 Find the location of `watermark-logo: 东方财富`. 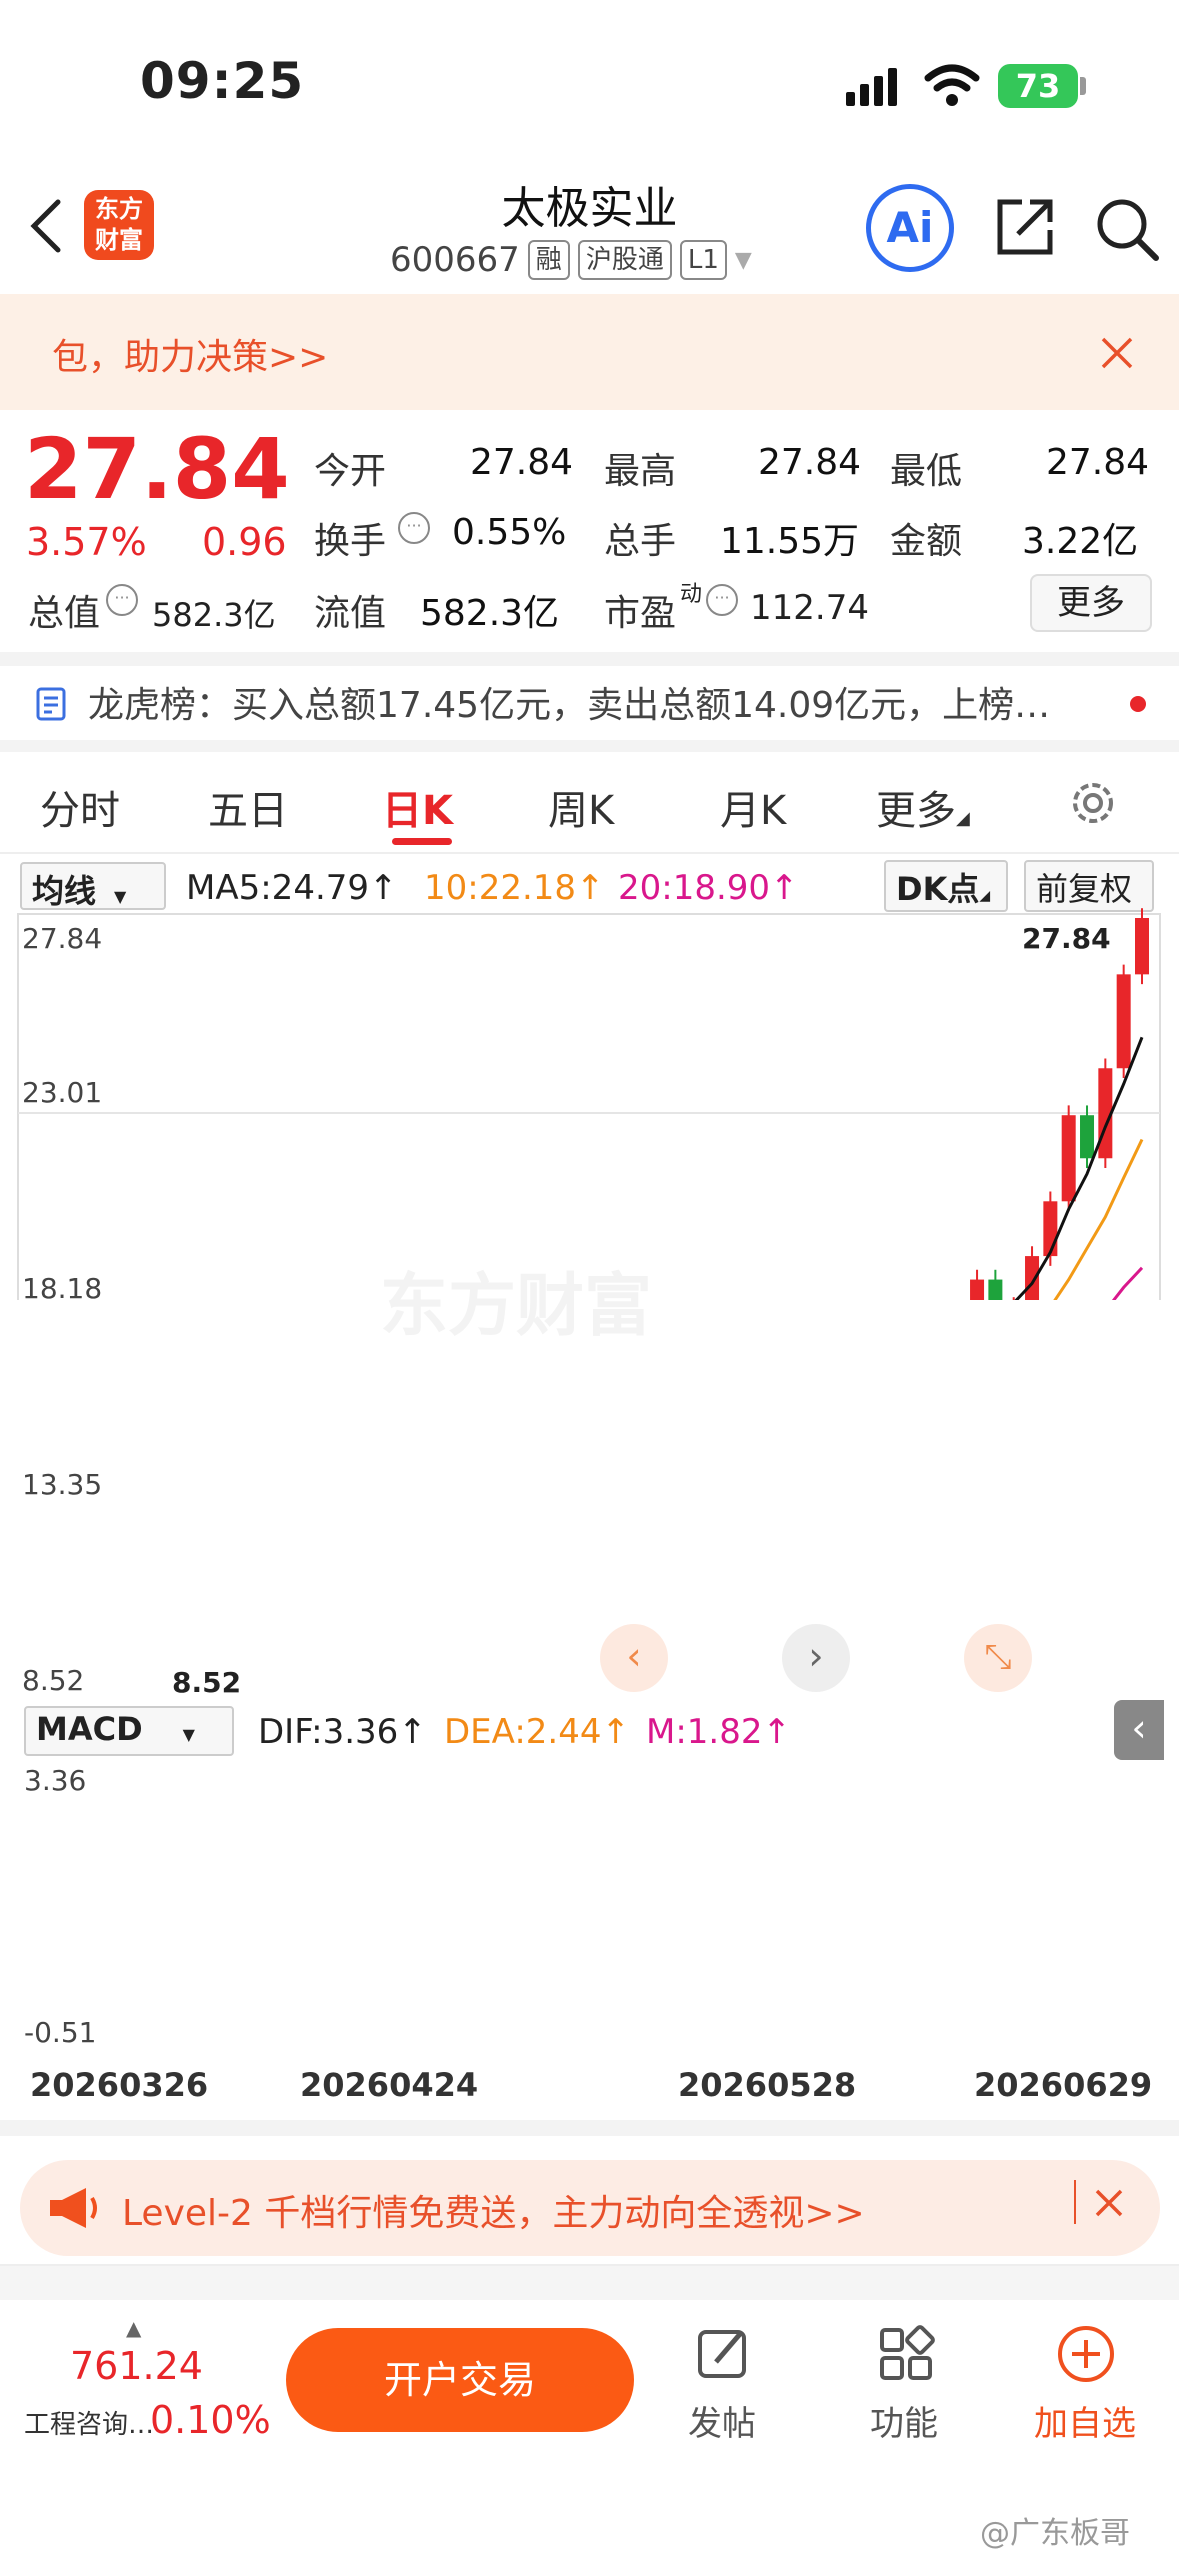

watermark-logo: 东方财富 is located at coordinates (516, 1306).